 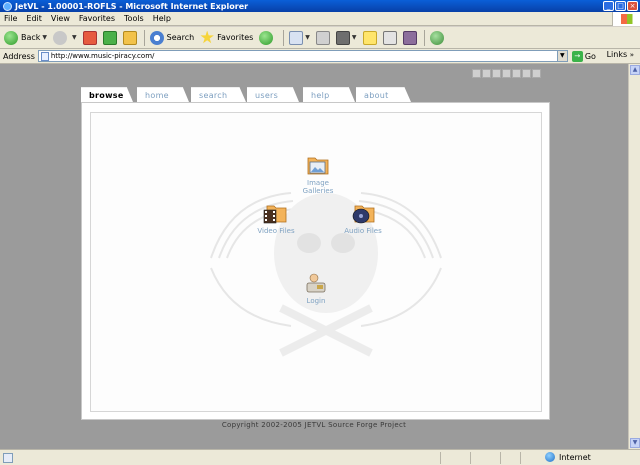 I want to click on toolbar: Back ▼ ▼ Search Favorites ▼ ▼, so click(x=320, y=38).